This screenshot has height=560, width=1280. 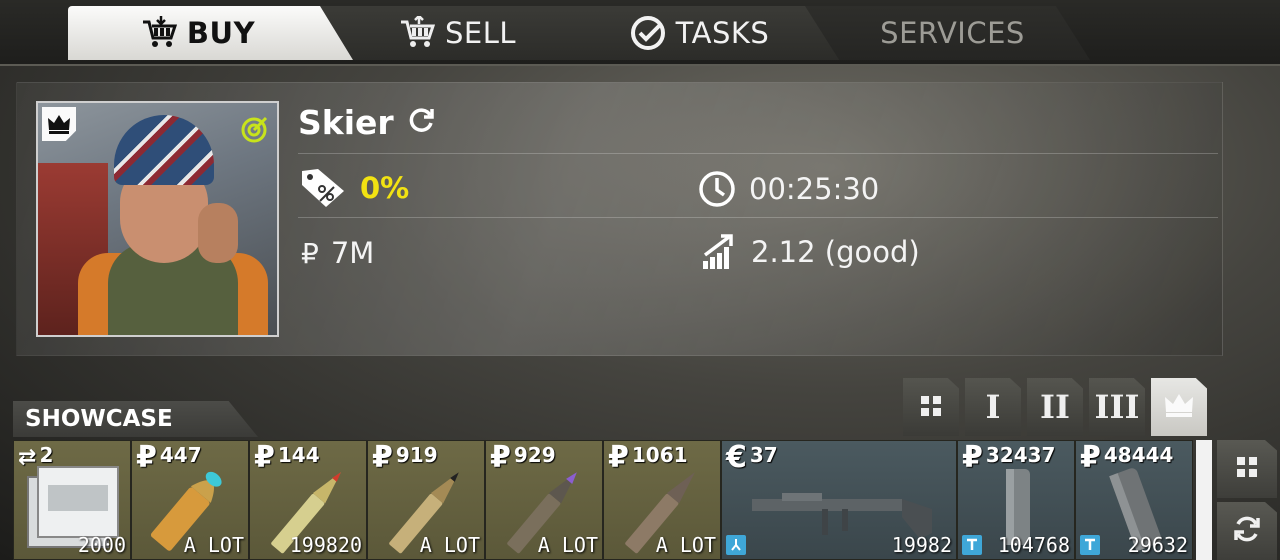 I want to click on filter-level-3-button: III, so click(x=1117, y=407).